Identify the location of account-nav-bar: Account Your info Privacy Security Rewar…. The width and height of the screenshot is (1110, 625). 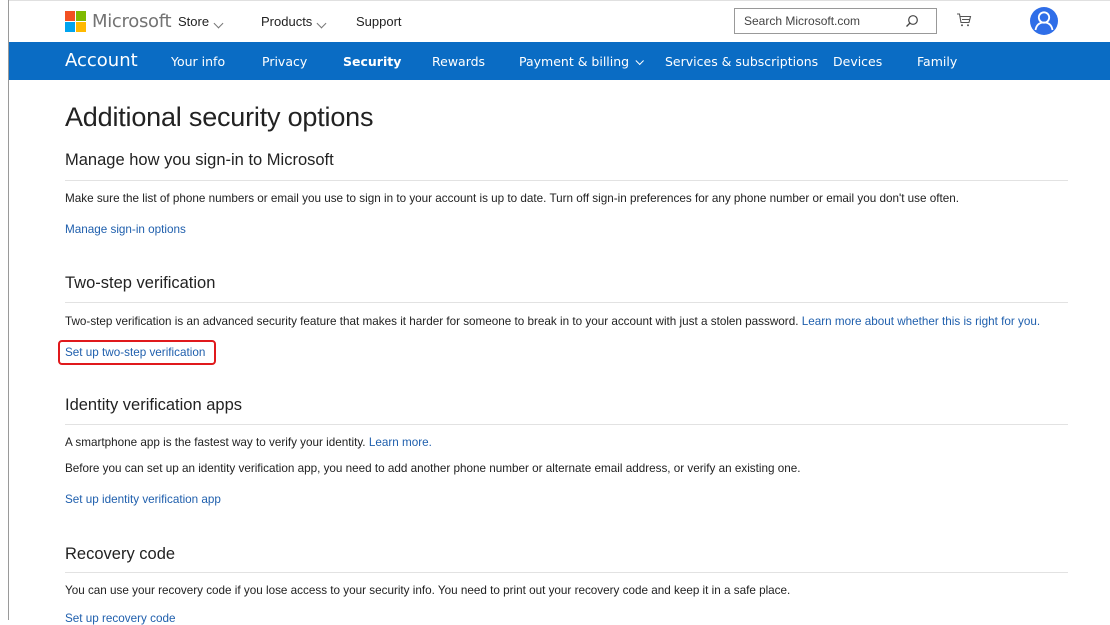
(559, 61).